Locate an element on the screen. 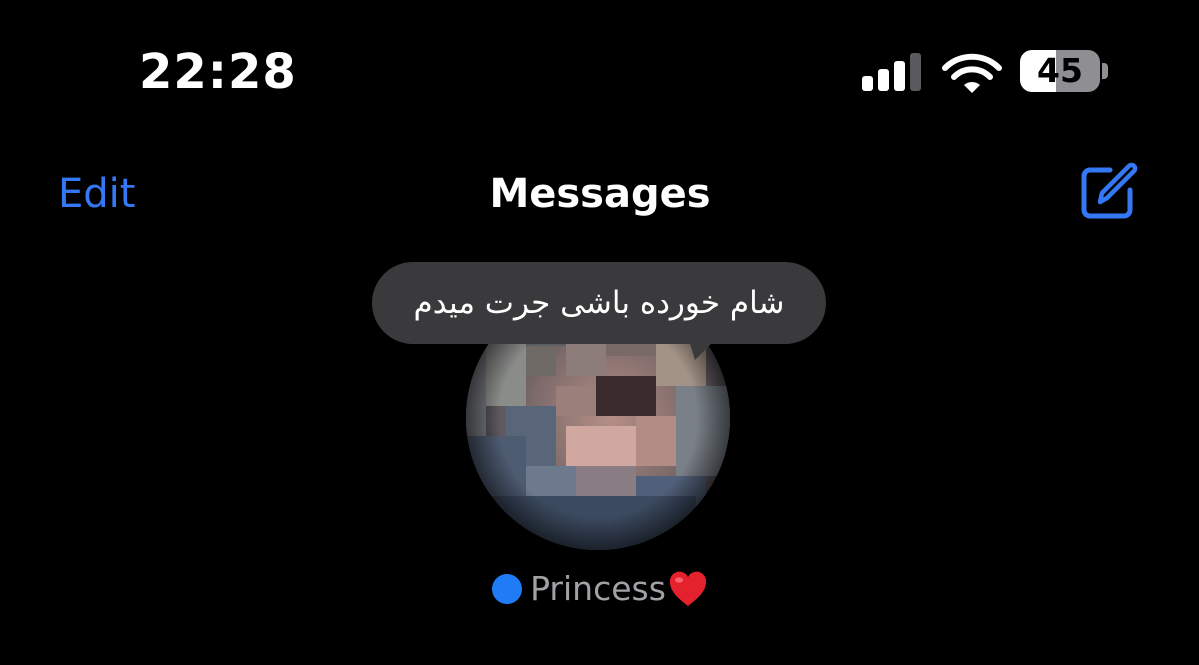 This screenshot has width=1199, height=665. page-title: Messages is located at coordinates (600, 194).